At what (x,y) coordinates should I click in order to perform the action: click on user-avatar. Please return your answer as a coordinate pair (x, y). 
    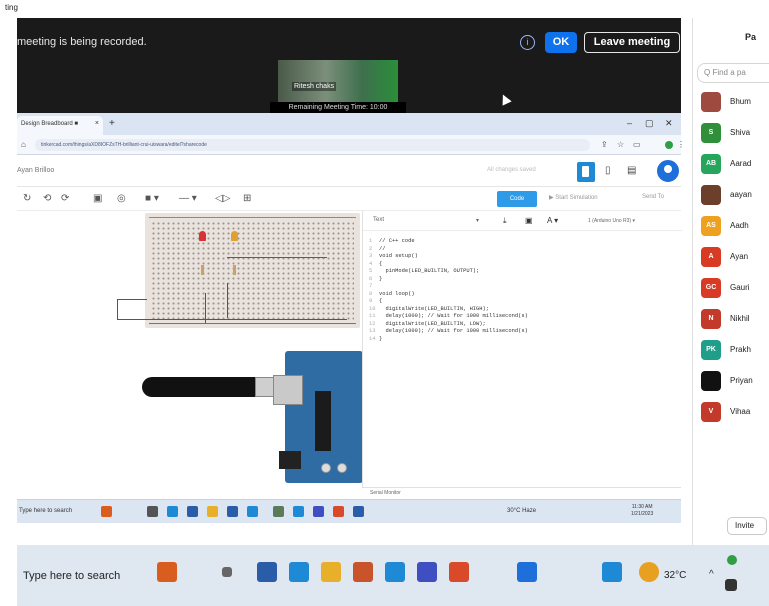
    Looking at the image, I should click on (668, 171).